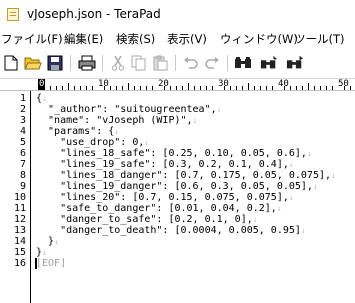  Describe the element at coordinates (22, 142) in the screenshot. I see `line-number: 5` at that location.